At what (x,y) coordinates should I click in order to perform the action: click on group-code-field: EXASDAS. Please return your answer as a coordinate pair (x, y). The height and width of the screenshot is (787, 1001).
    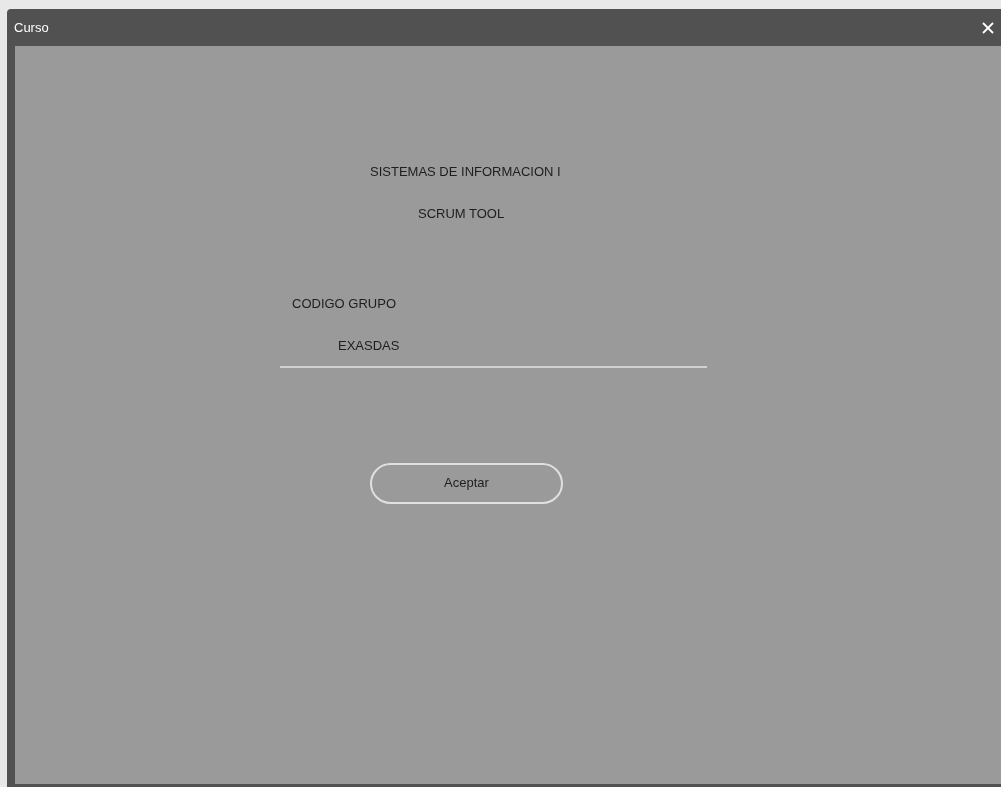
    Looking at the image, I should click on (493, 349).